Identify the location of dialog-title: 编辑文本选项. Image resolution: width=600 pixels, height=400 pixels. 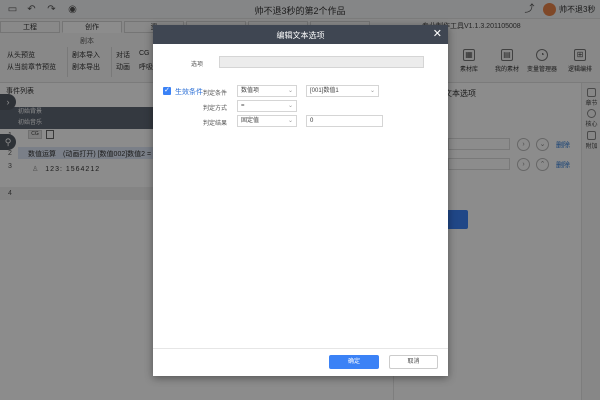
(300, 35).